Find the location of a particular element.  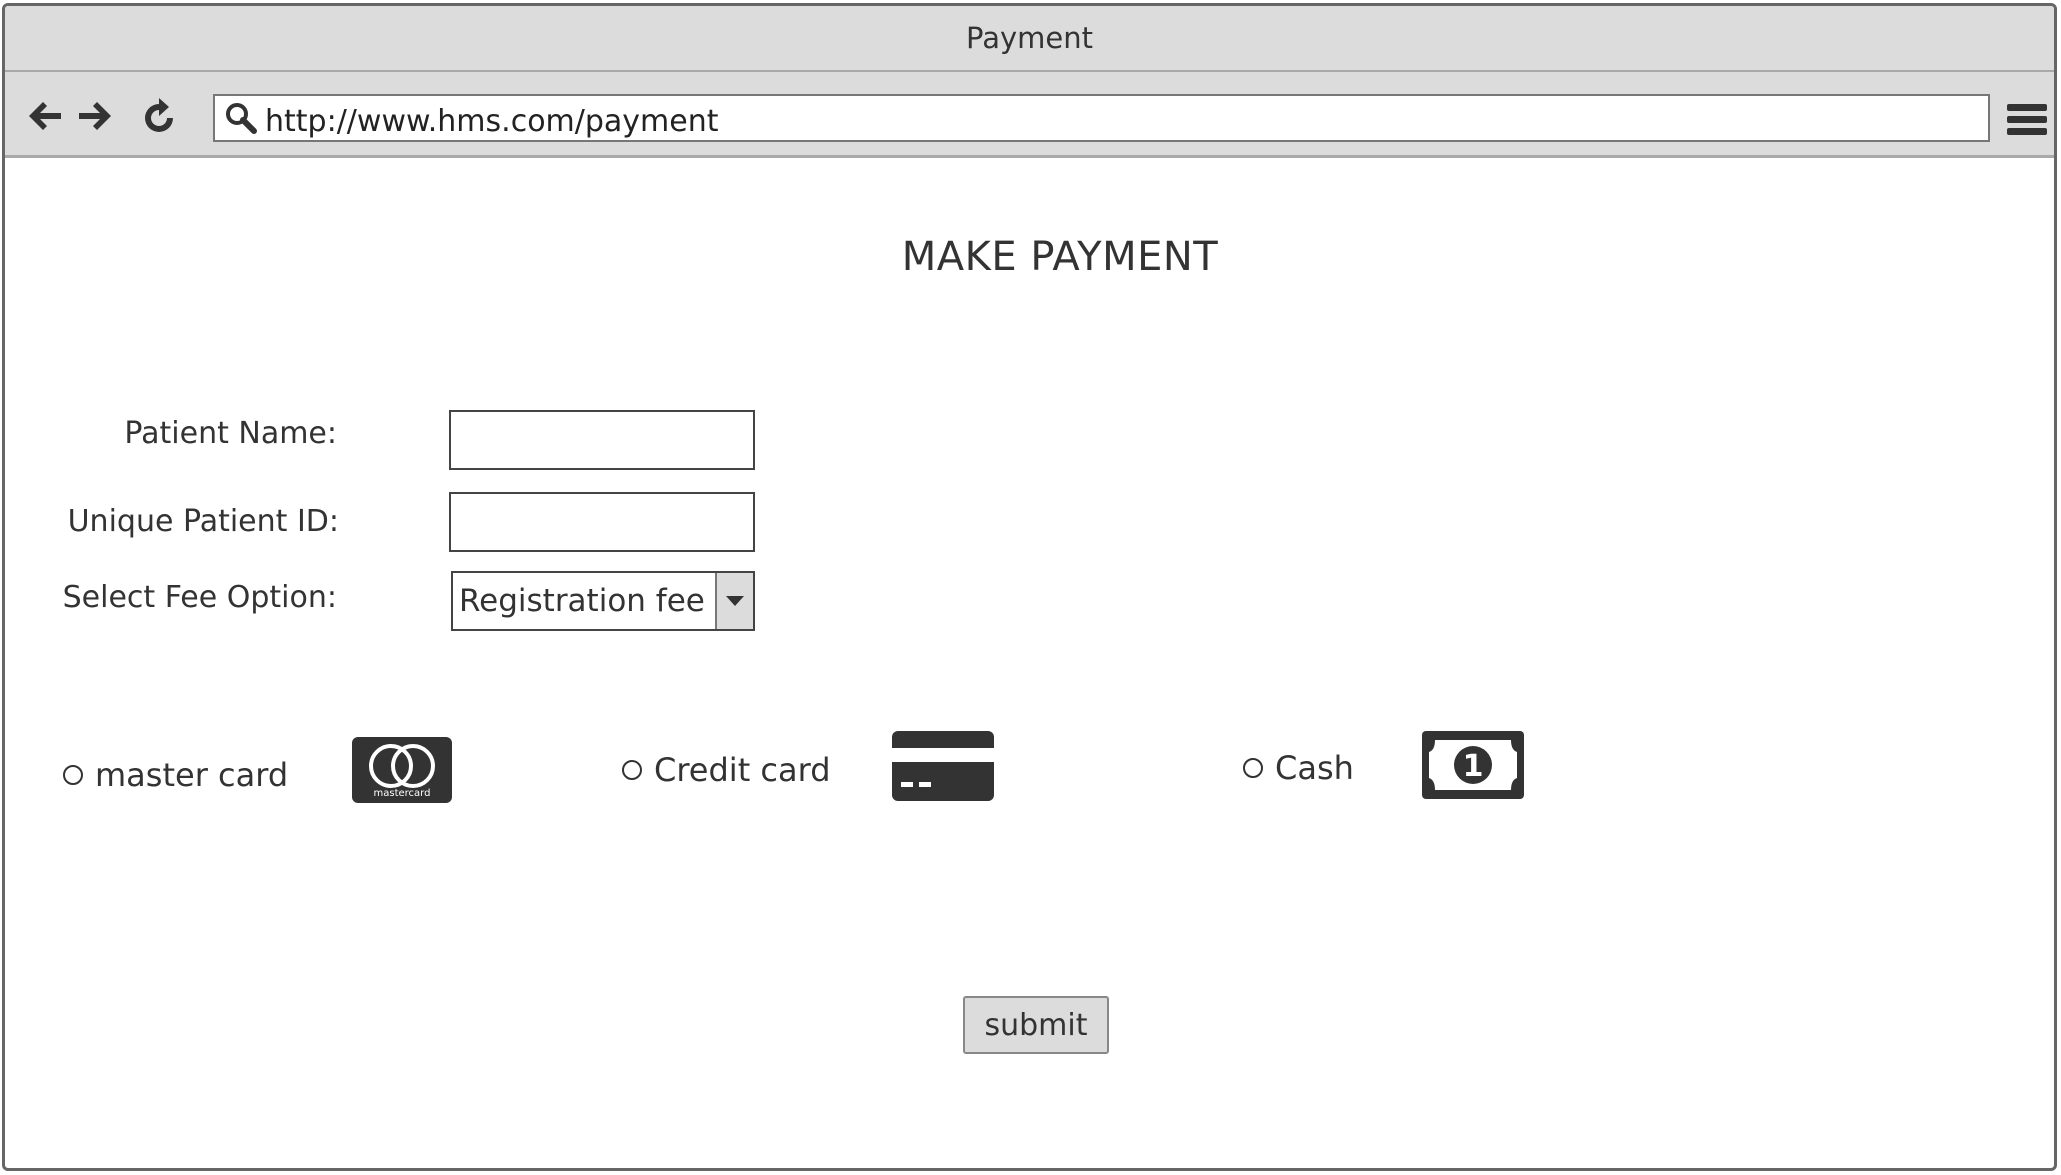

fee-option-select: Registration fee is located at coordinates (603, 601).